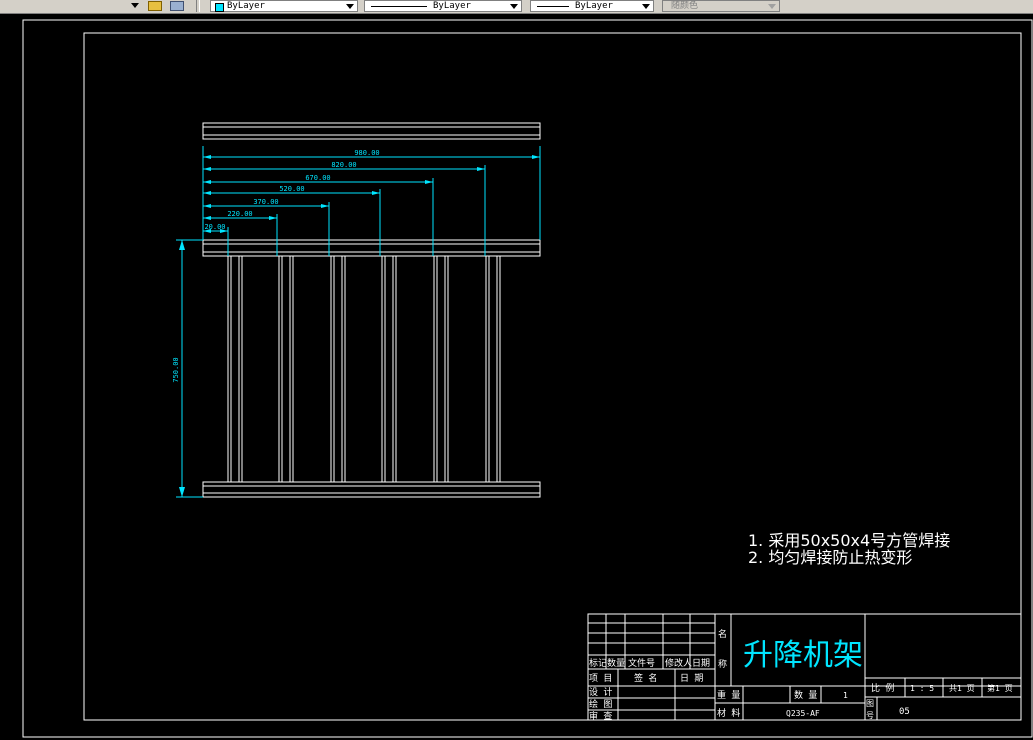 This screenshot has width=1033, height=740. Describe the element at coordinates (645, 678) in the screenshot. I see `sign-header-sign: 签 名` at that location.